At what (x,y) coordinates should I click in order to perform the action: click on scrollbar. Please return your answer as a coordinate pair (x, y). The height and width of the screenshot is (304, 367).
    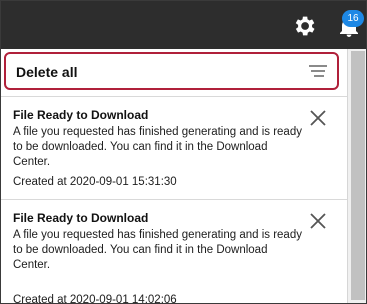
    Looking at the image, I should click on (357, 176).